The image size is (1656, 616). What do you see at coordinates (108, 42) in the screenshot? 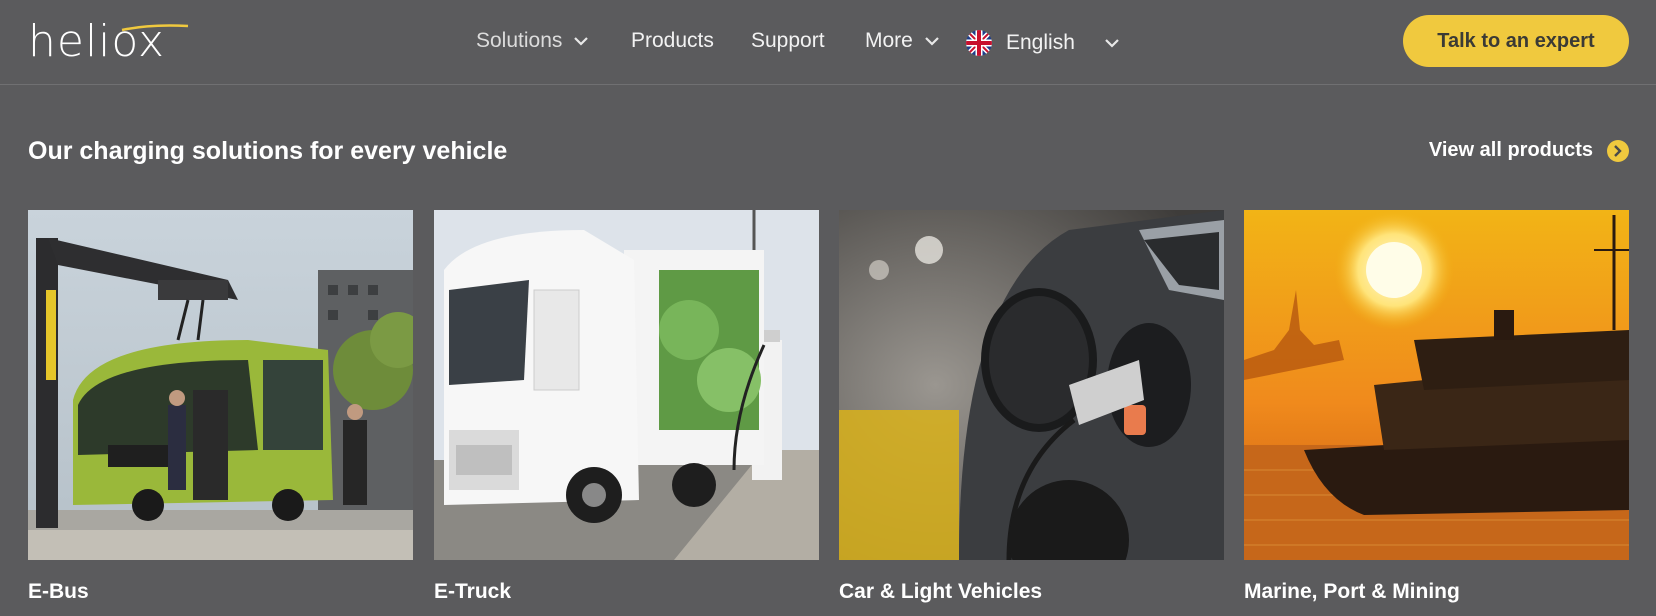
I see `heliox-logo: heliox` at bounding box center [108, 42].